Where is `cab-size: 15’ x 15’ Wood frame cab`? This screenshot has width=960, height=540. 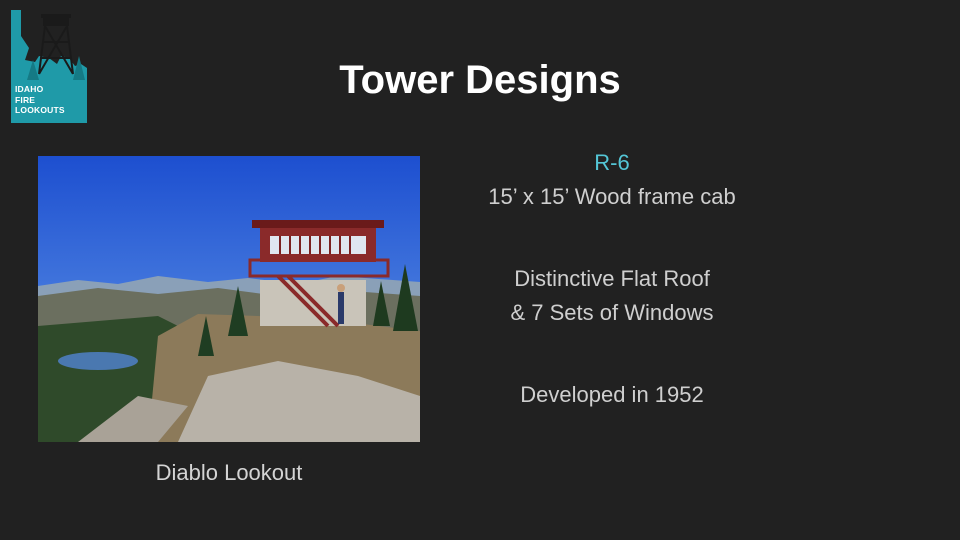
cab-size: 15’ x 15’ Wood frame cab is located at coordinates (612, 196).